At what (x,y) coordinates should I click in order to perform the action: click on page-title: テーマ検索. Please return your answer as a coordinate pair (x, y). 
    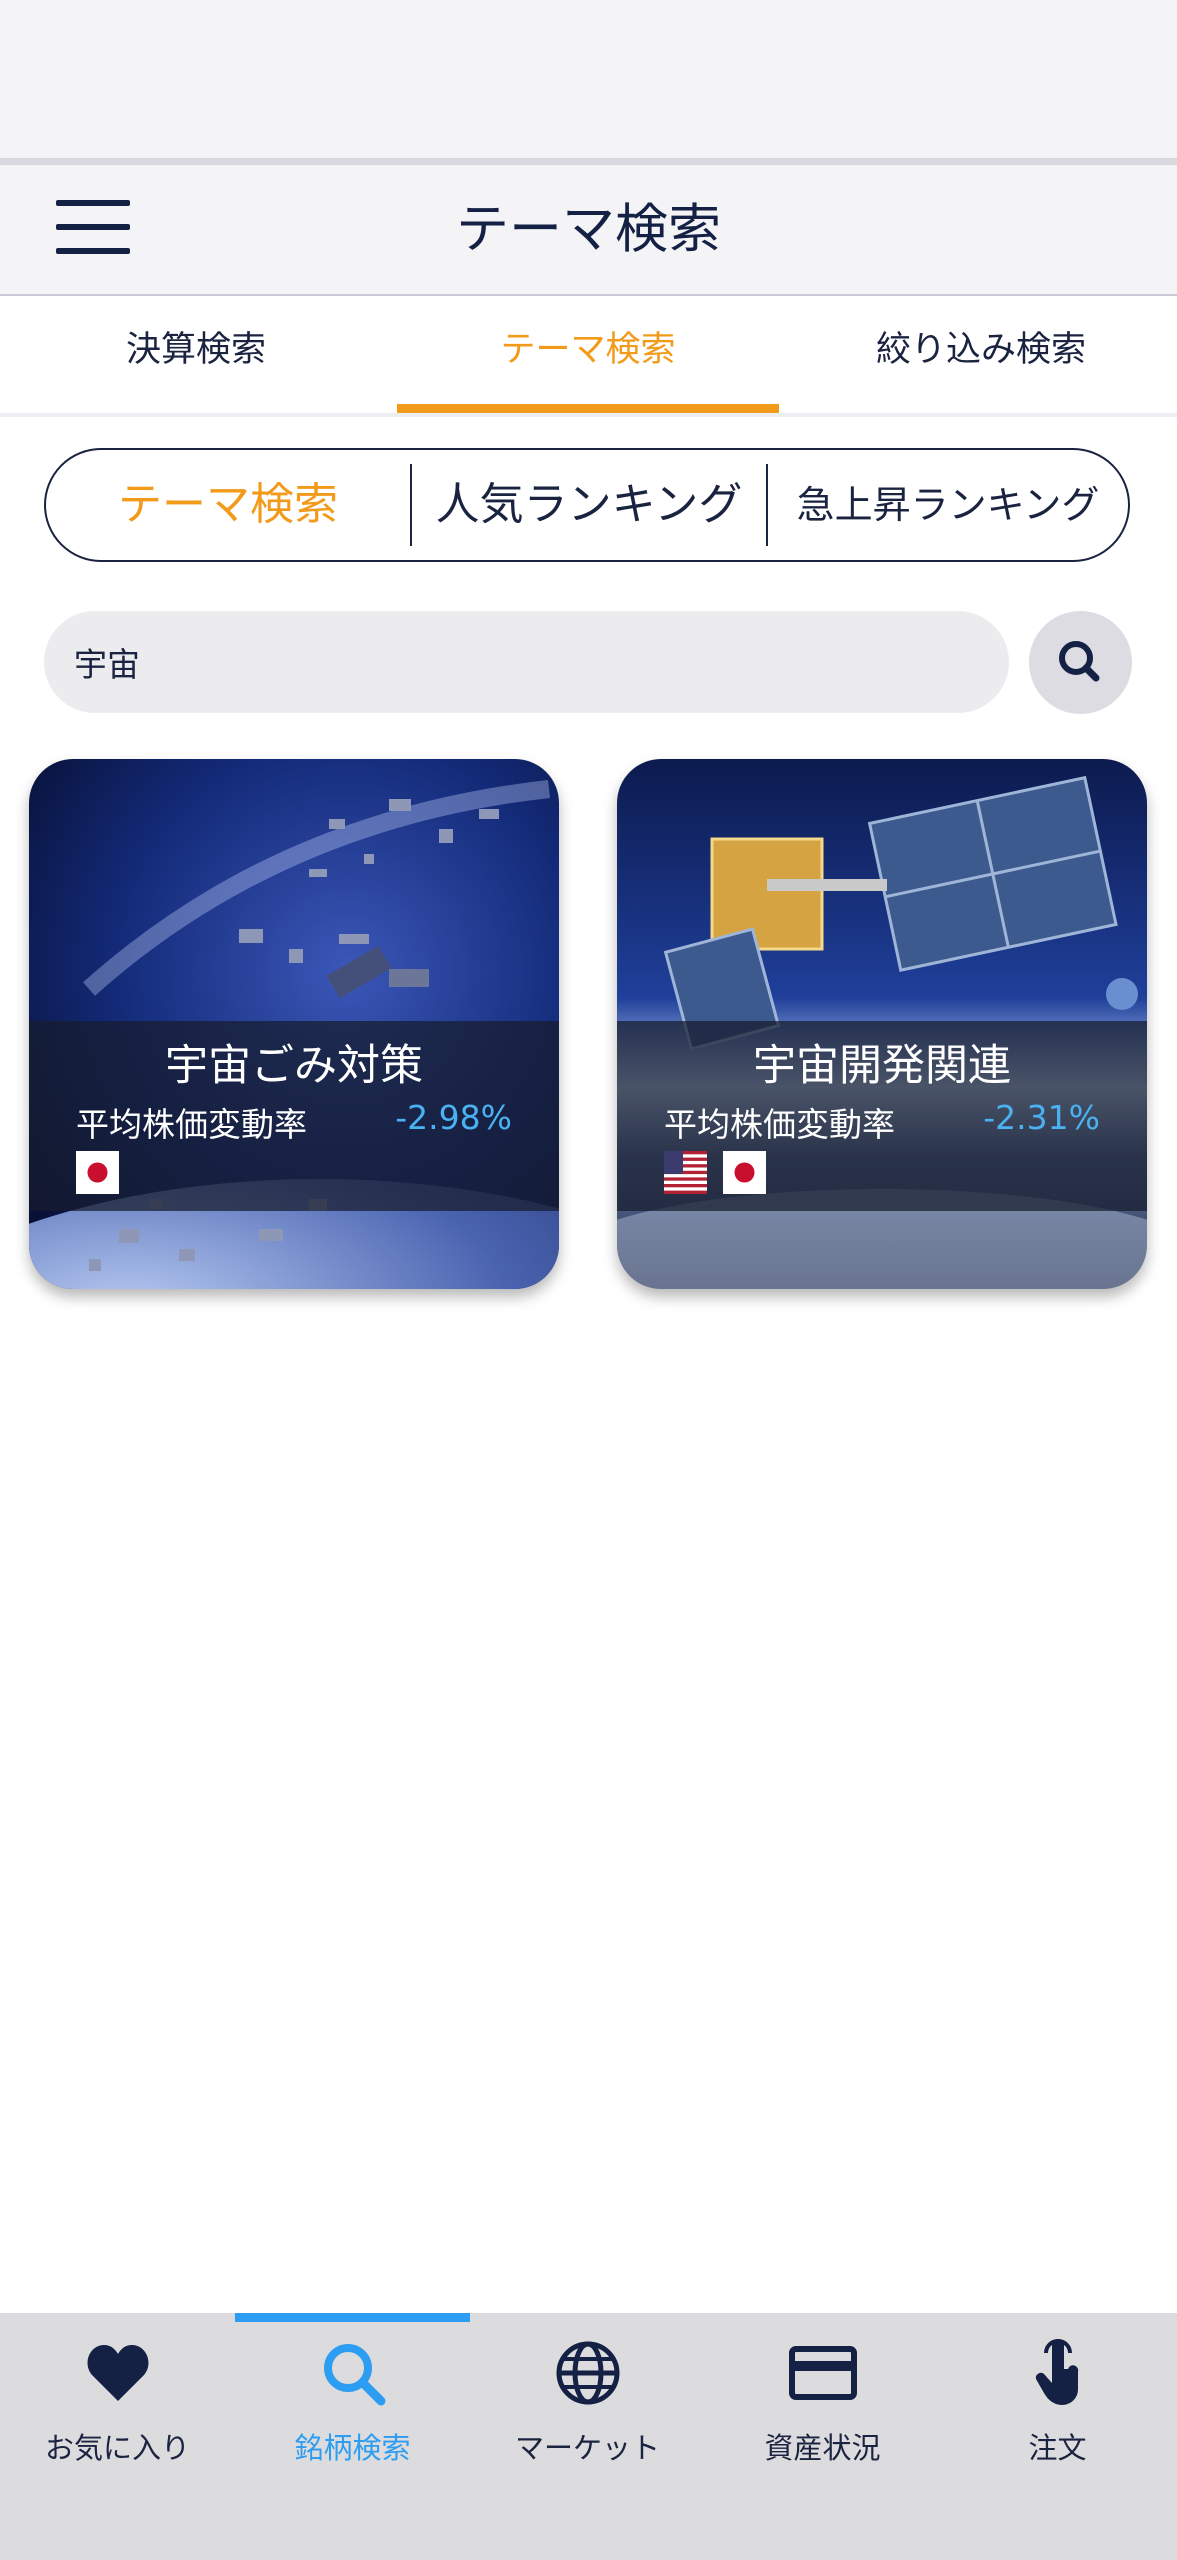
    Looking at the image, I should click on (588, 229).